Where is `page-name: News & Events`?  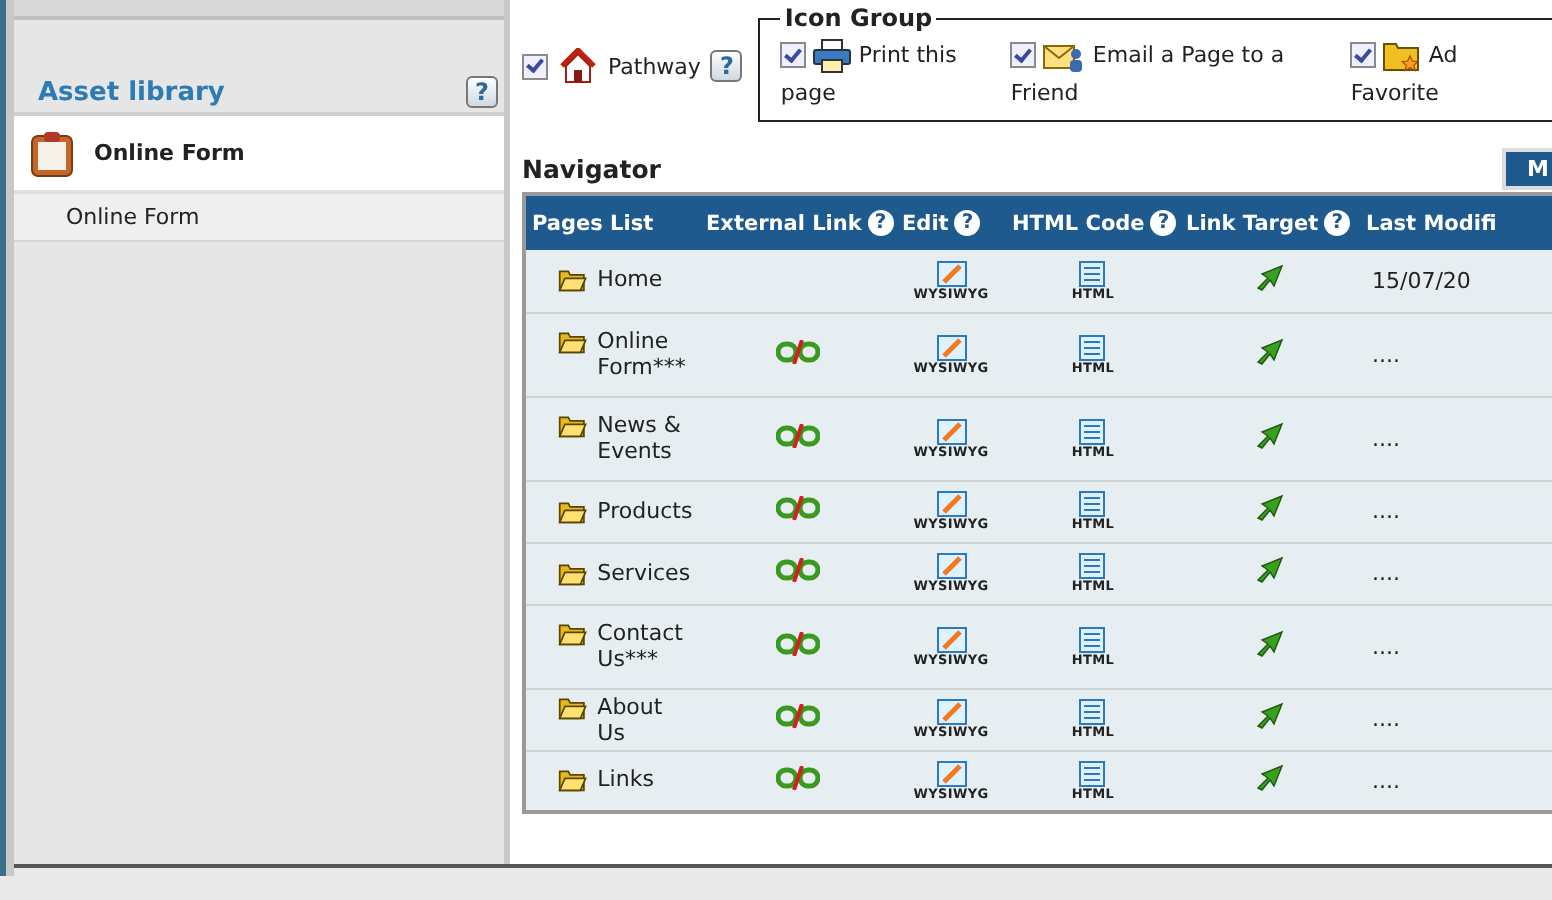
page-name: News & Events is located at coordinates (645, 438).